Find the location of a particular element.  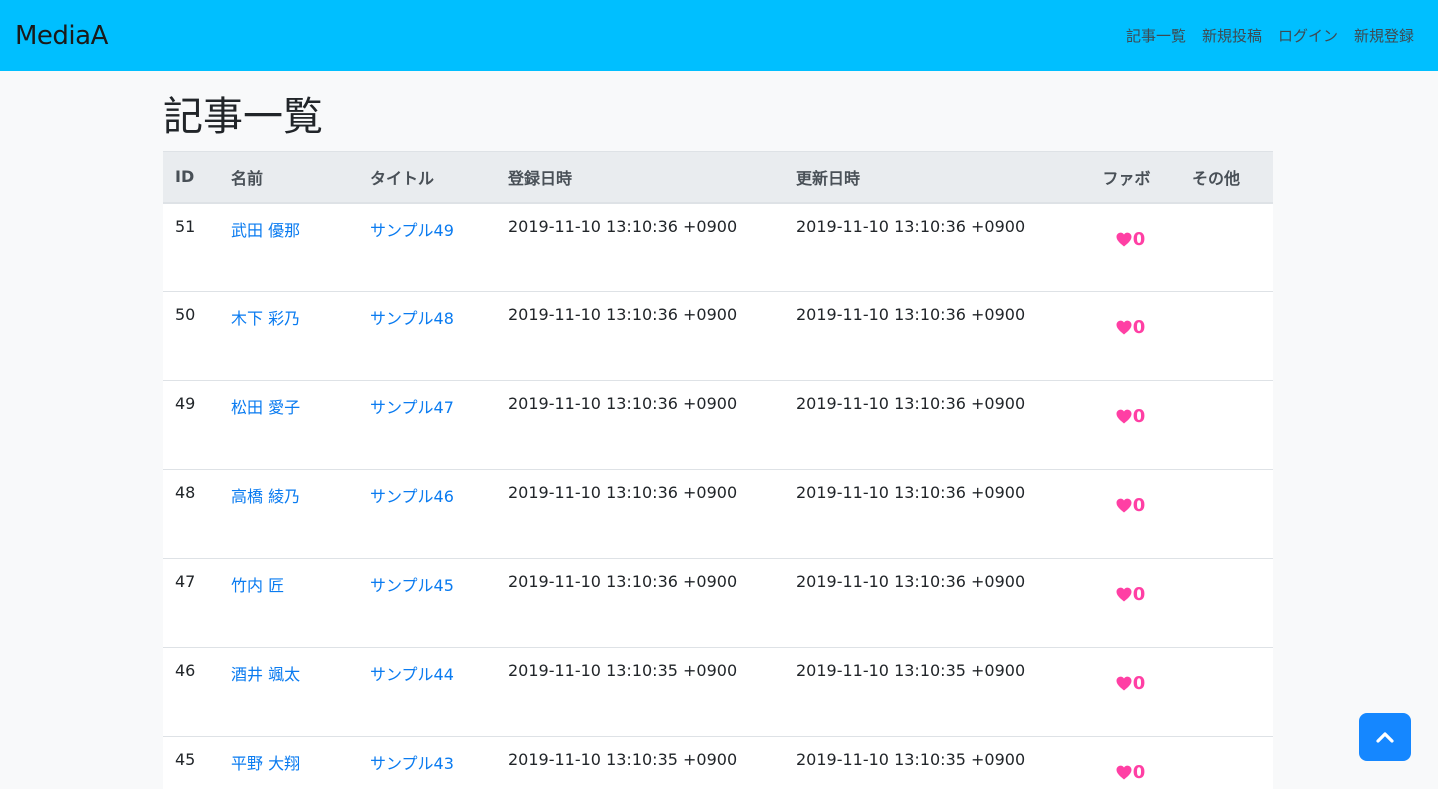

cell-title: サンプル45 is located at coordinates (427, 603).